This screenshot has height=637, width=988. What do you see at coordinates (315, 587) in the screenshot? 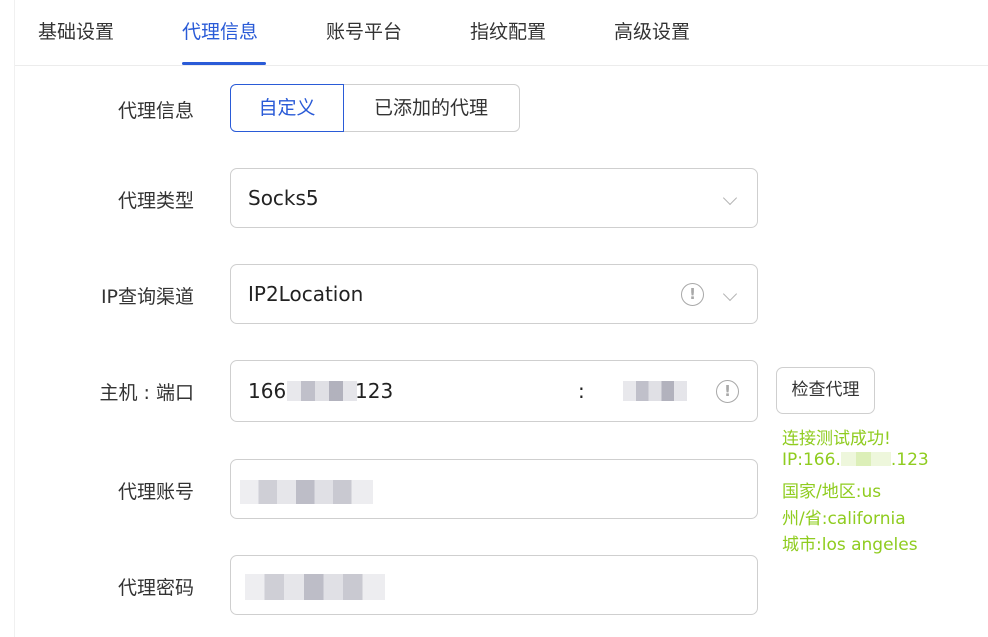
I see `password-redacted-mosaic` at bounding box center [315, 587].